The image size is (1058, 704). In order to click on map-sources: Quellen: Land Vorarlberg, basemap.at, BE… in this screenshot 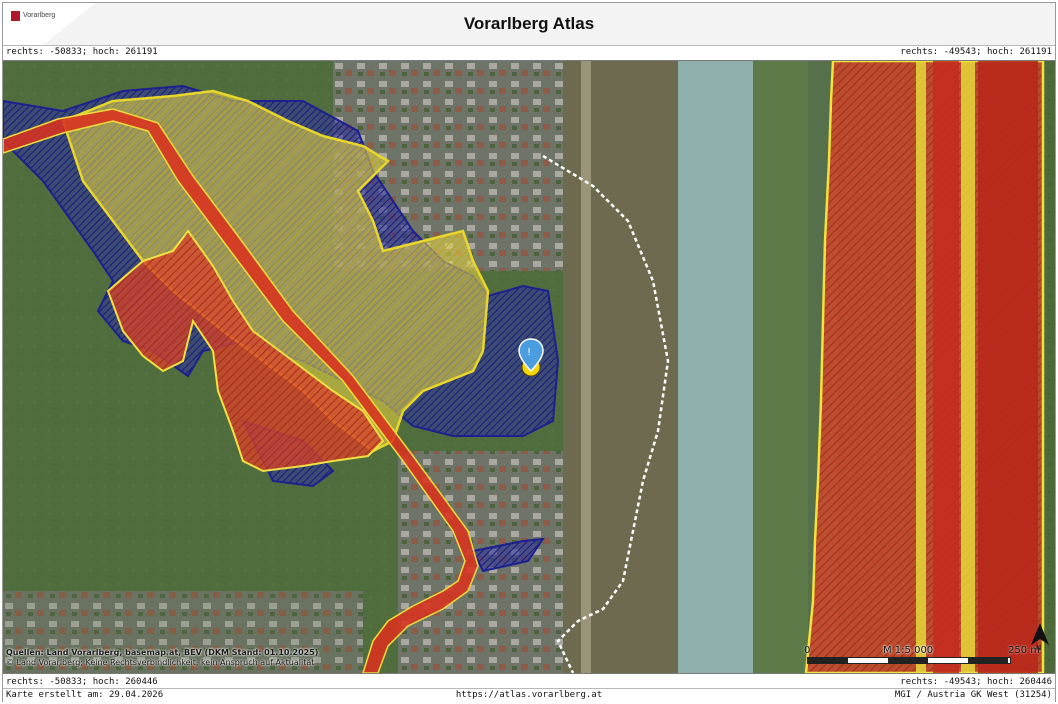, I will do `click(162, 658)`.